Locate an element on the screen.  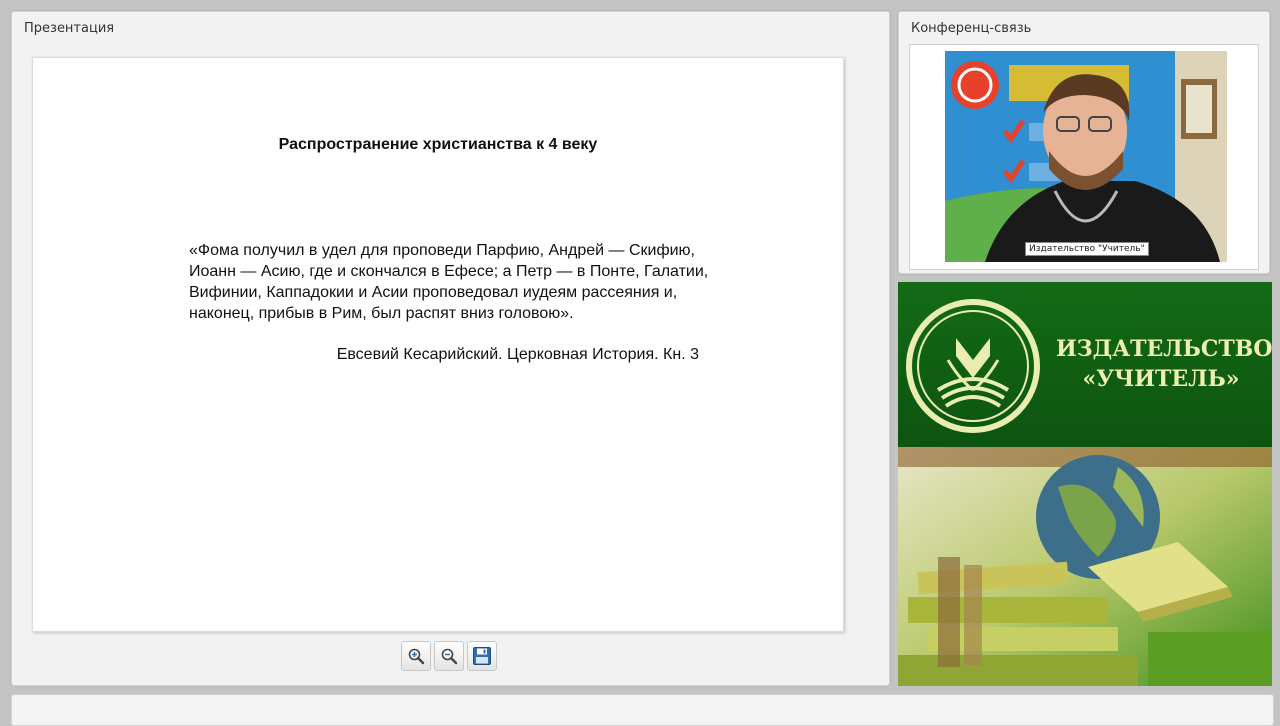
slide-title: Распространение христианства к 4 веку is located at coordinates (438, 144).